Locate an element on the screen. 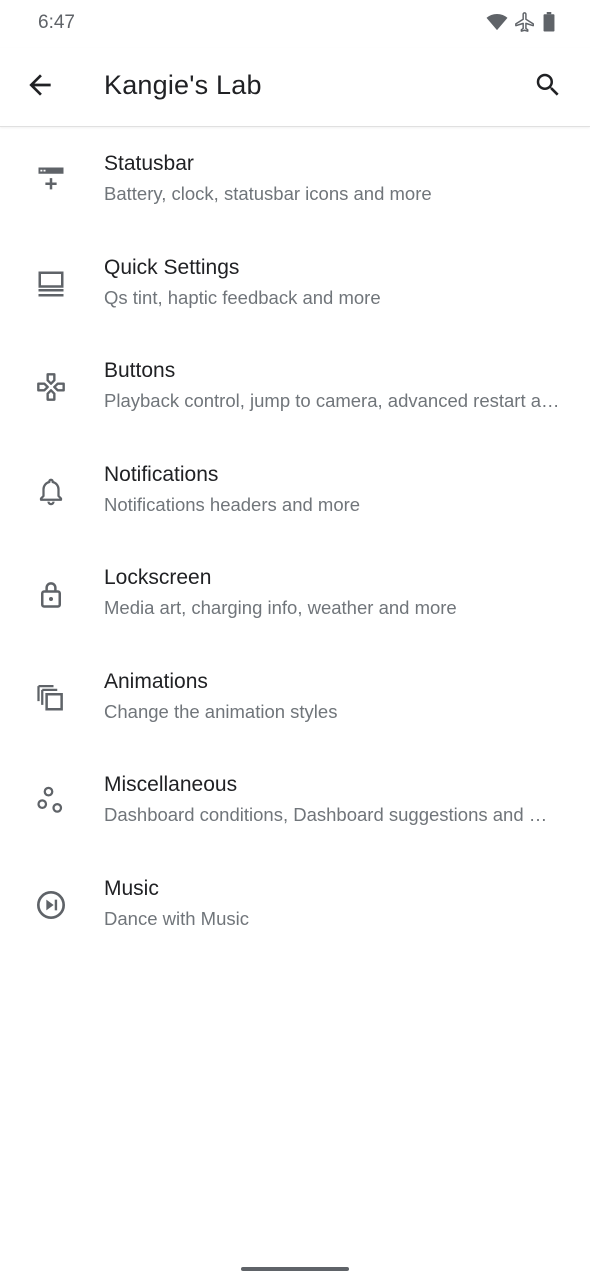 The width and height of the screenshot is (590, 1280). status-time: 6:47 is located at coordinates (56, 22).